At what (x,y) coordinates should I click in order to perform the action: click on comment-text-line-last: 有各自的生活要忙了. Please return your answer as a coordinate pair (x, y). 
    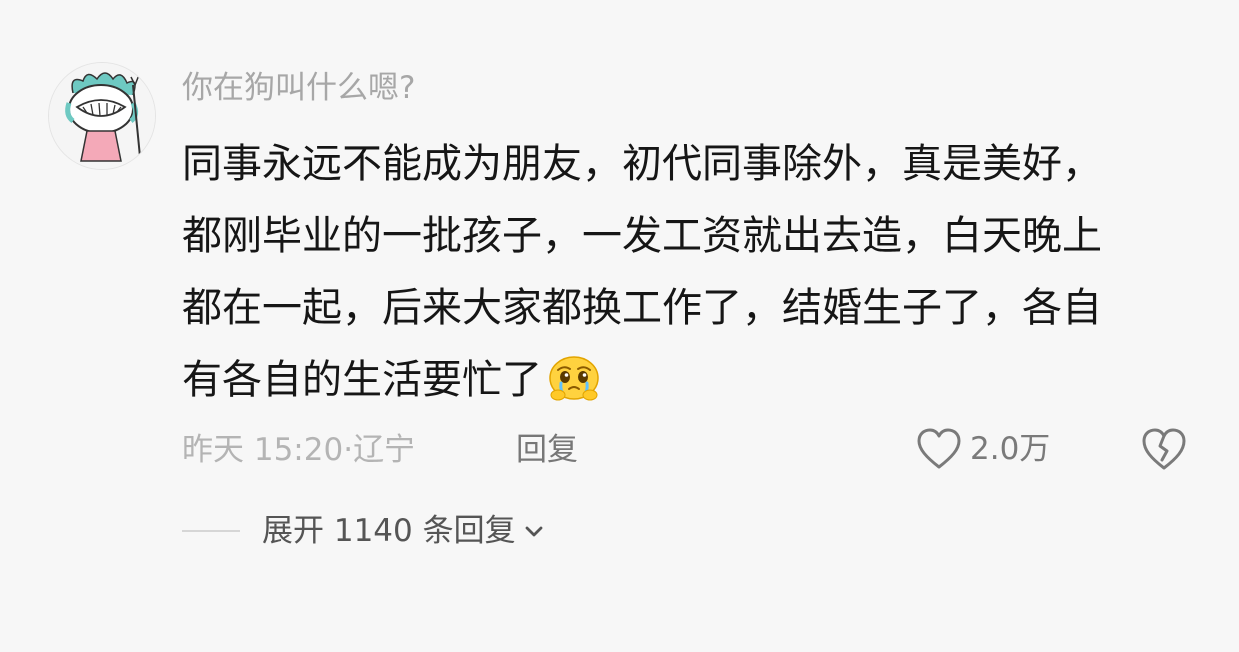
    Looking at the image, I should click on (692, 380).